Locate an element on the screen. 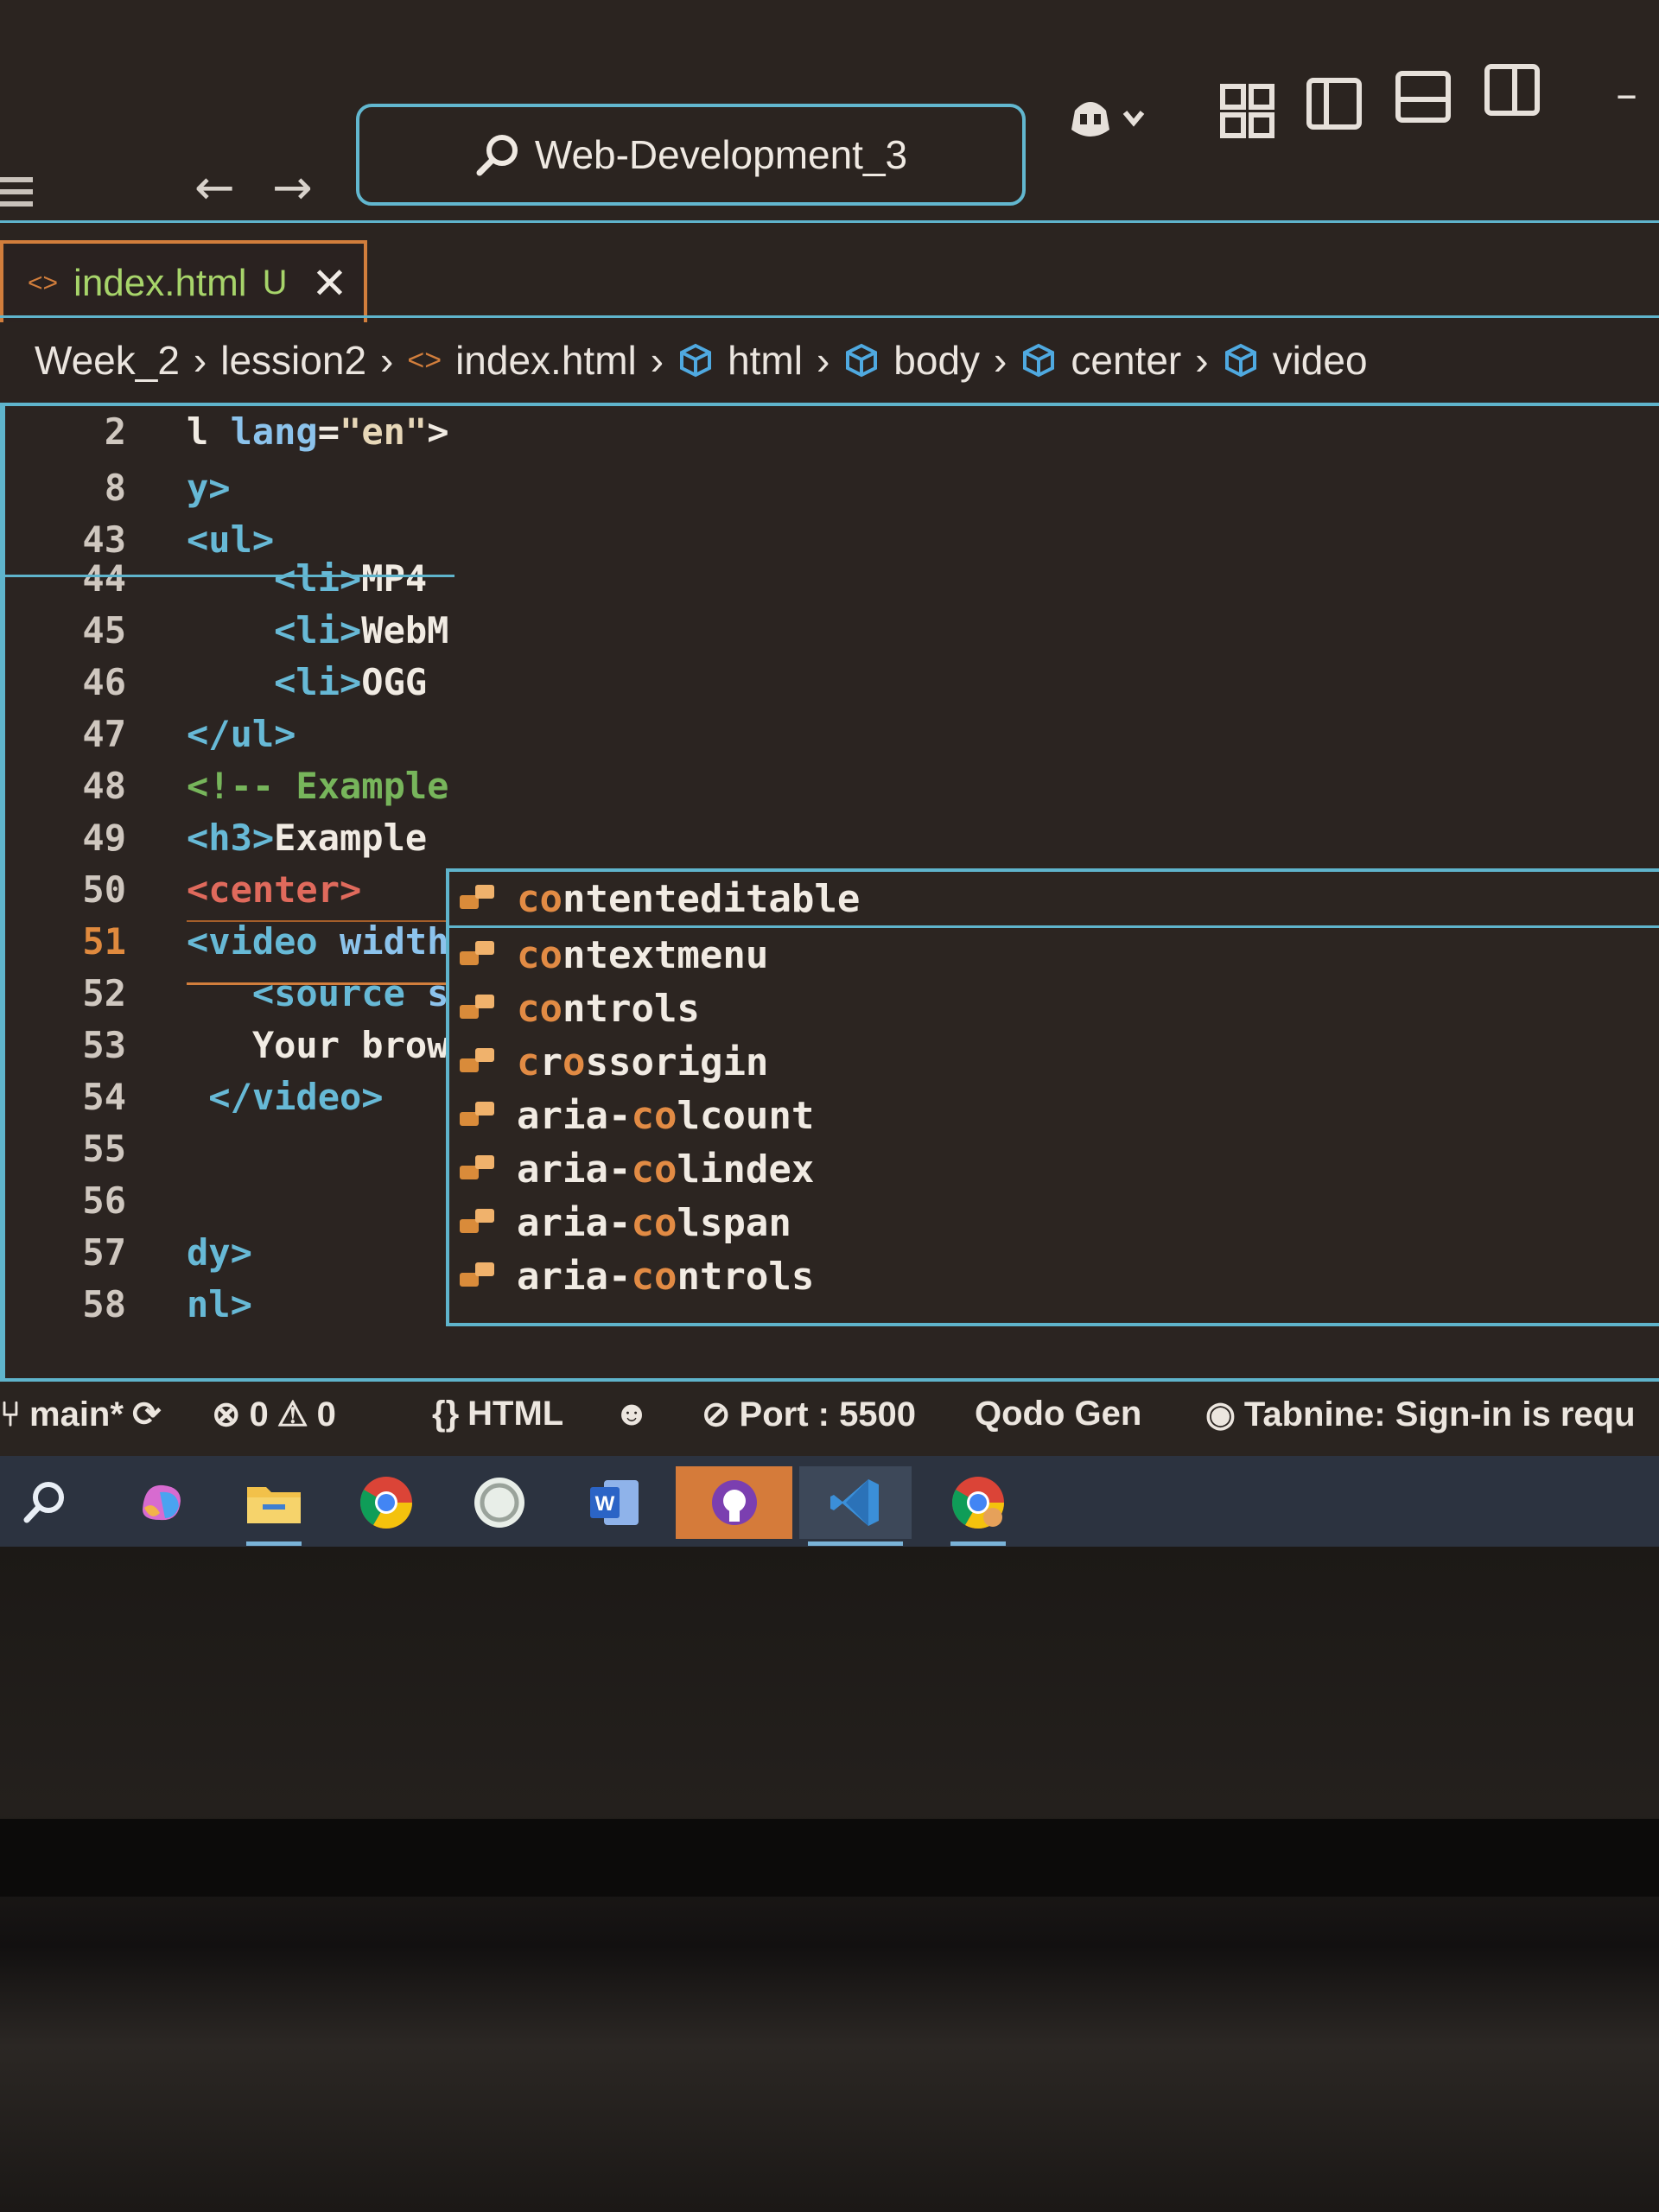  suggestion-text: lindex is located at coordinates (746, 1169).